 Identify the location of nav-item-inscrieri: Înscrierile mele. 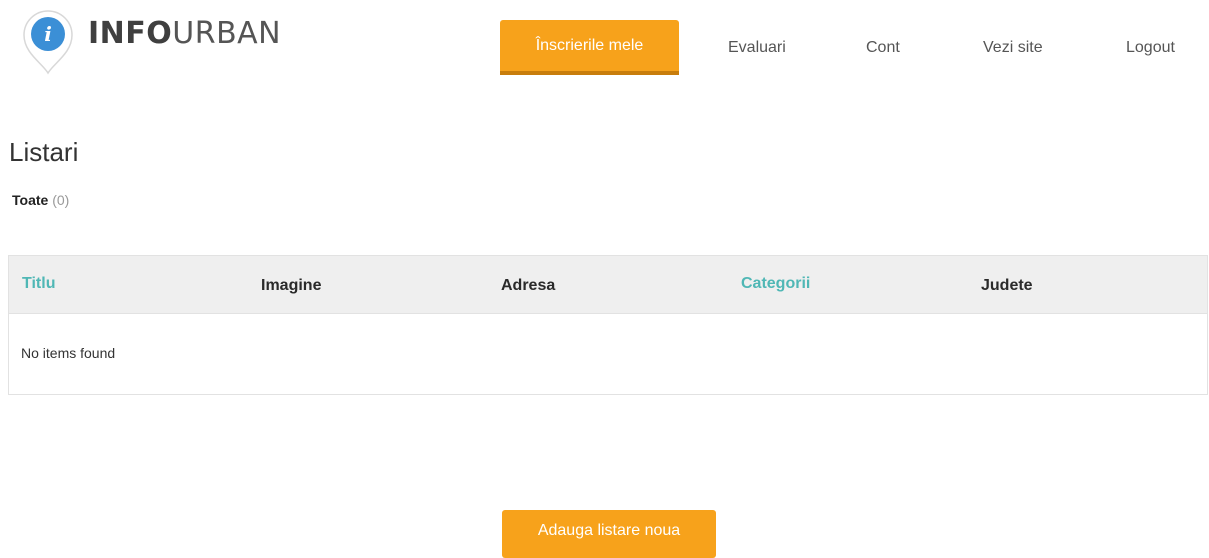
(589, 47).